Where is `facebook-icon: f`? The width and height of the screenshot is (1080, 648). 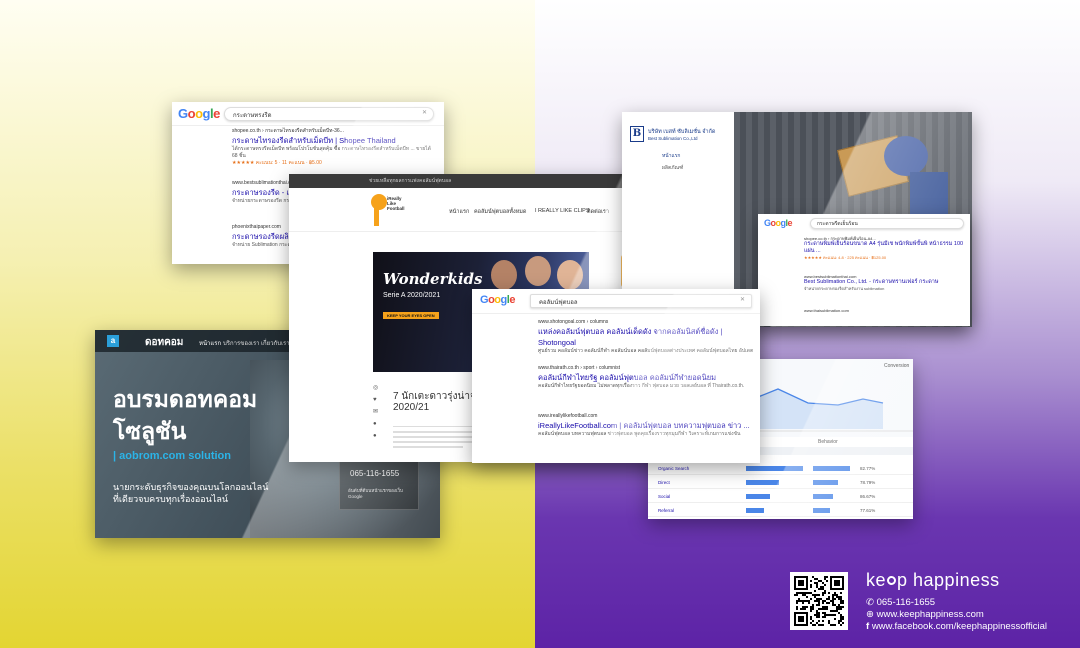
facebook-icon: f is located at coordinates (868, 626).